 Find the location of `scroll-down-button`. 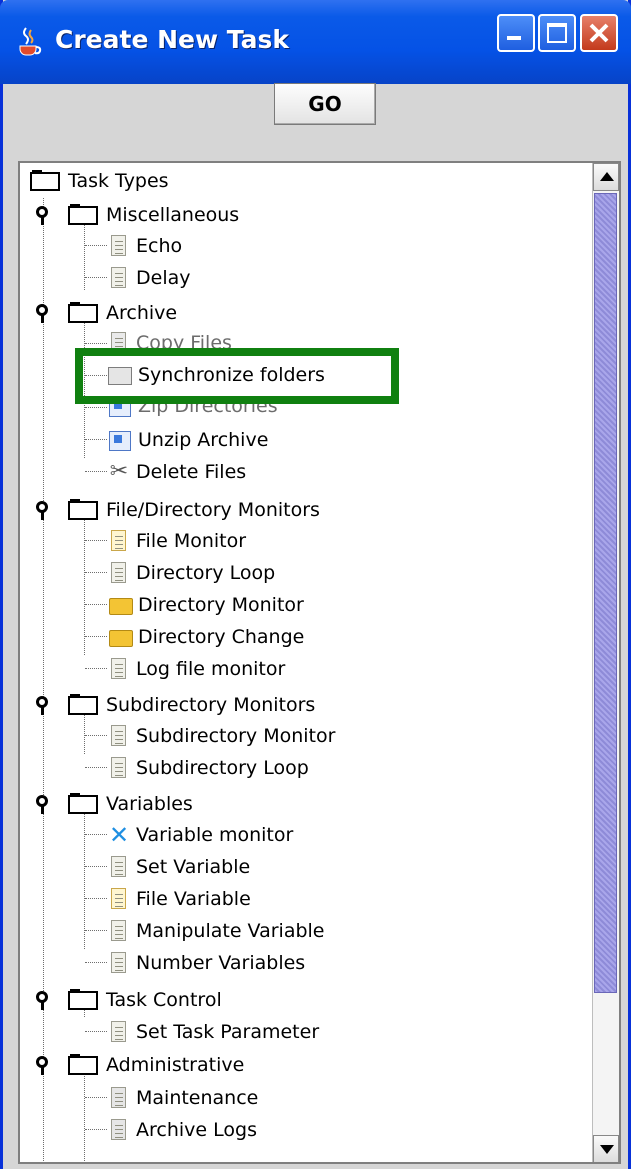

scroll-down-button is located at coordinates (606, 1148).